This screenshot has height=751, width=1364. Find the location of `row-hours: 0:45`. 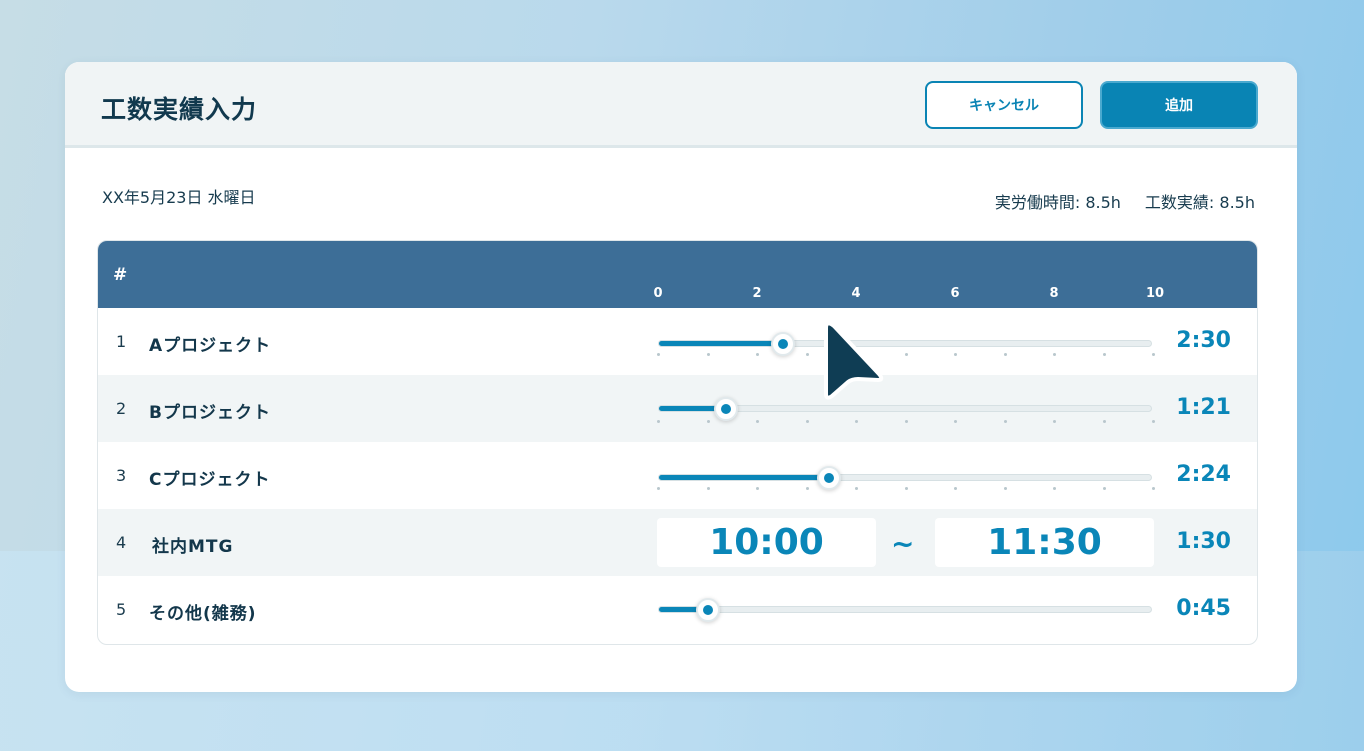

row-hours: 0:45 is located at coordinates (1203, 608).